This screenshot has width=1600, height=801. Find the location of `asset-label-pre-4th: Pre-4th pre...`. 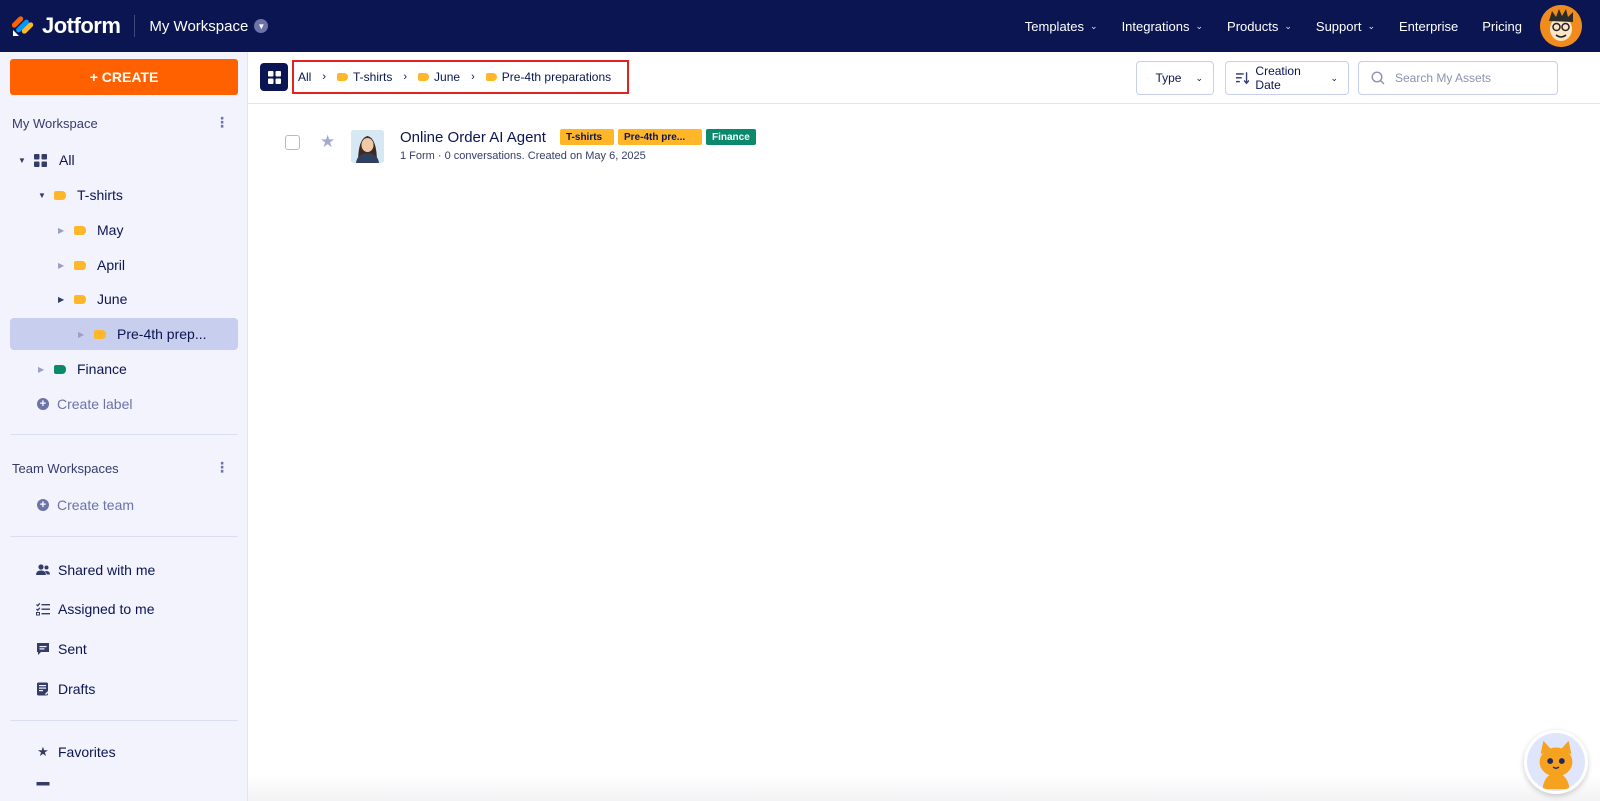

asset-label-pre-4th: Pre-4th pre... is located at coordinates (660, 137).